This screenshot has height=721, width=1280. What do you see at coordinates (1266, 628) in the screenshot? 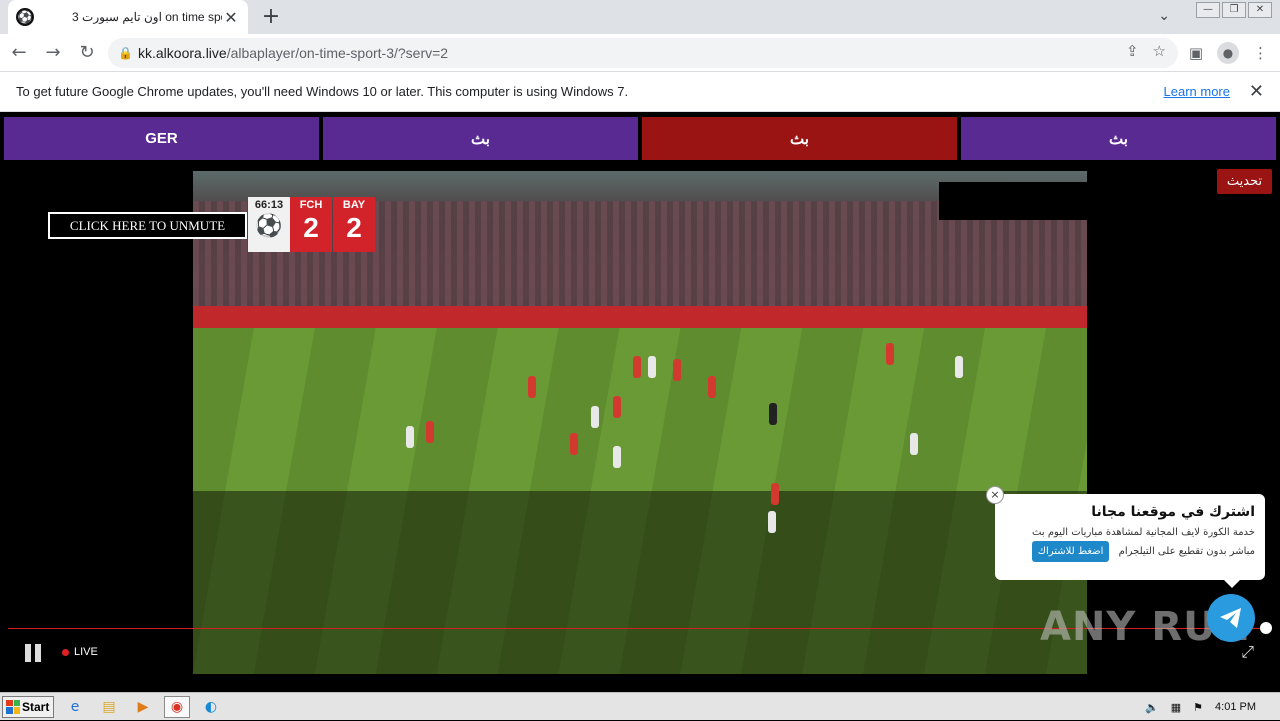
I see `progress-knob` at bounding box center [1266, 628].